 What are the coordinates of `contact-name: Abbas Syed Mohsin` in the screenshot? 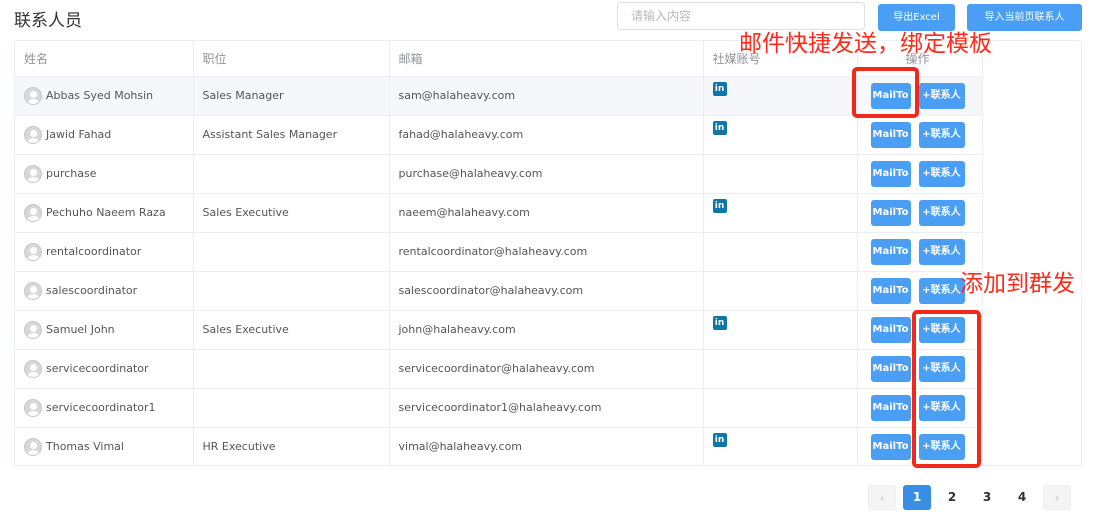 It's located at (100, 95).